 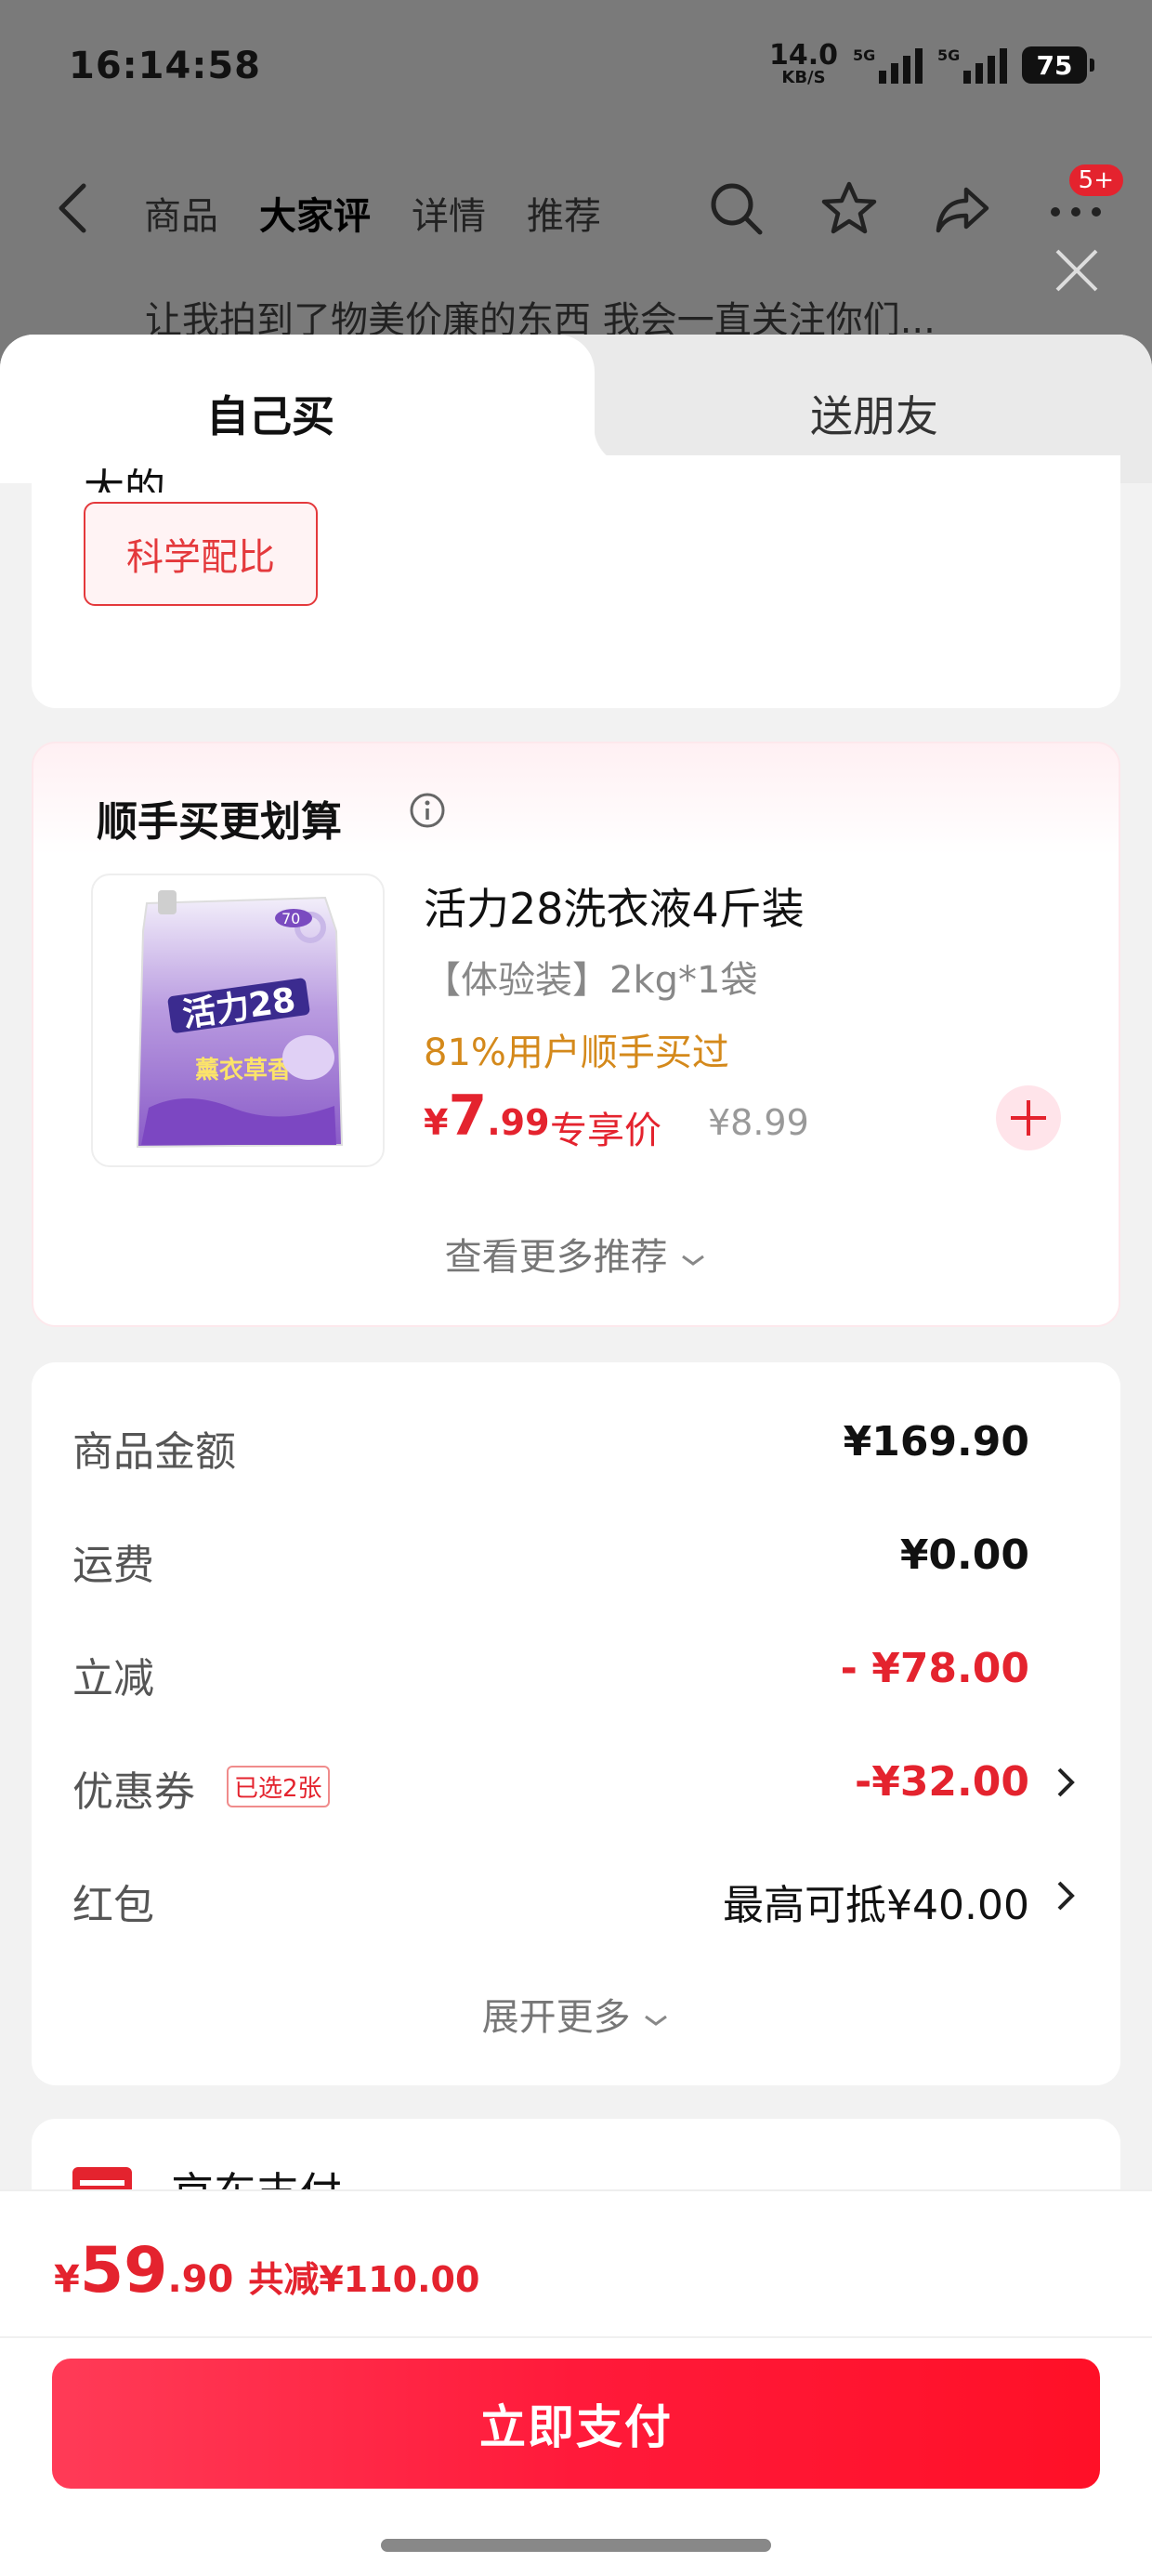 I want to click on network-speed: 14.0 KB/S, so click(x=803, y=63).